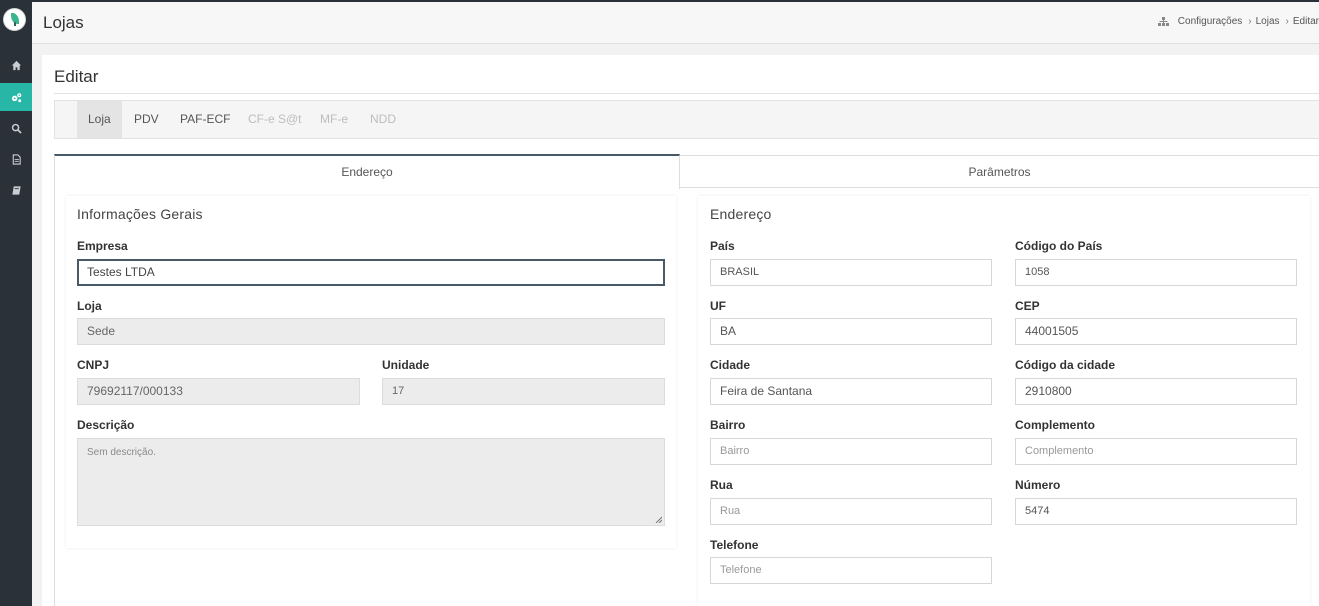 The image size is (1319, 606). What do you see at coordinates (93, 365) in the screenshot?
I see `cnpj-label: CNPJ` at bounding box center [93, 365].